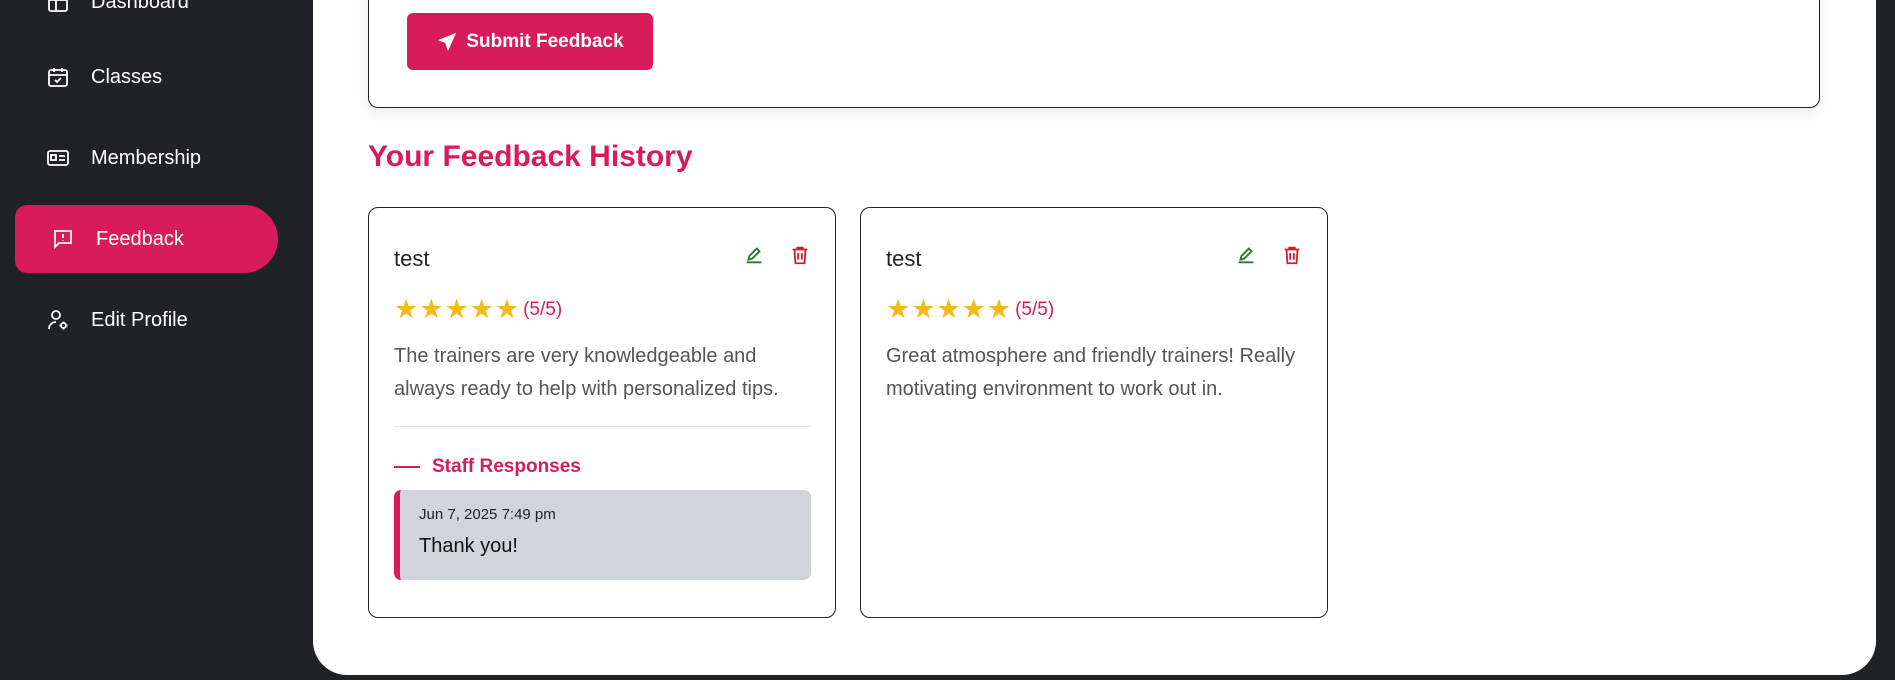  I want to click on staff-responses-heading: Staff Responses, so click(487, 467).